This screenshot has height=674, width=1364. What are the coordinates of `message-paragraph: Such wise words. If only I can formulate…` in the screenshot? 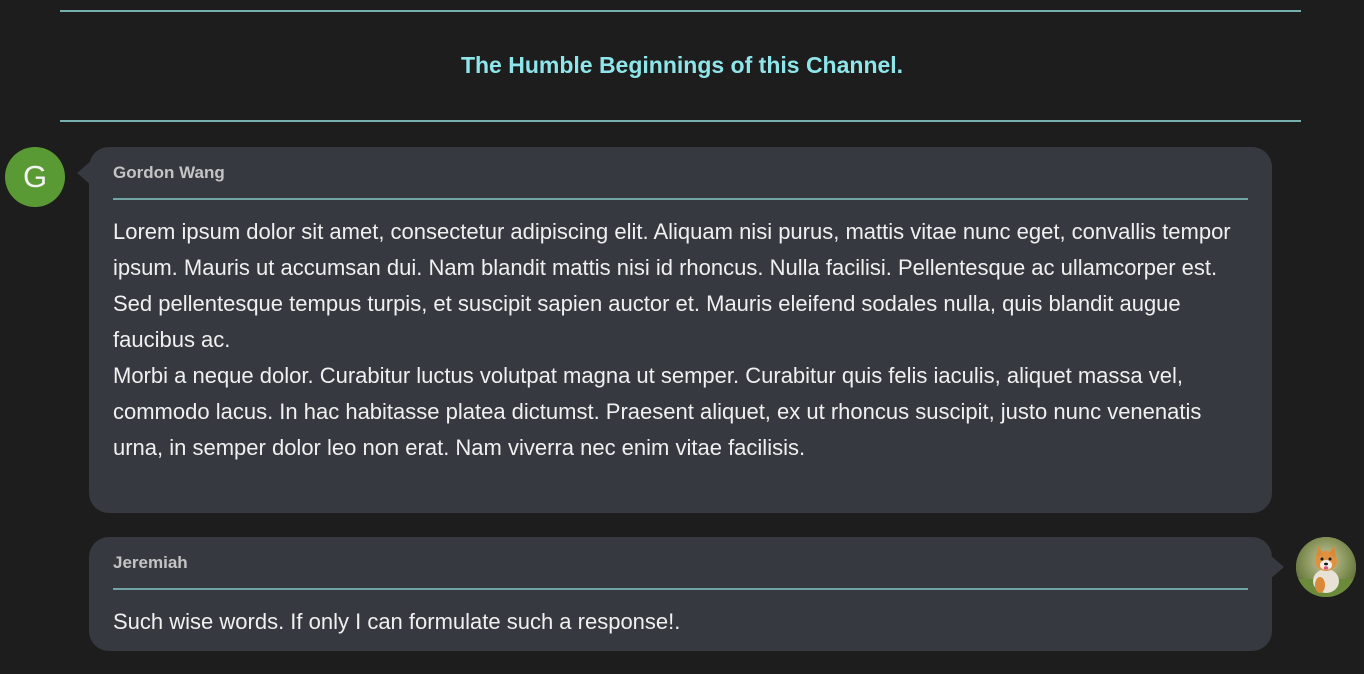 It's located at (397, 621).